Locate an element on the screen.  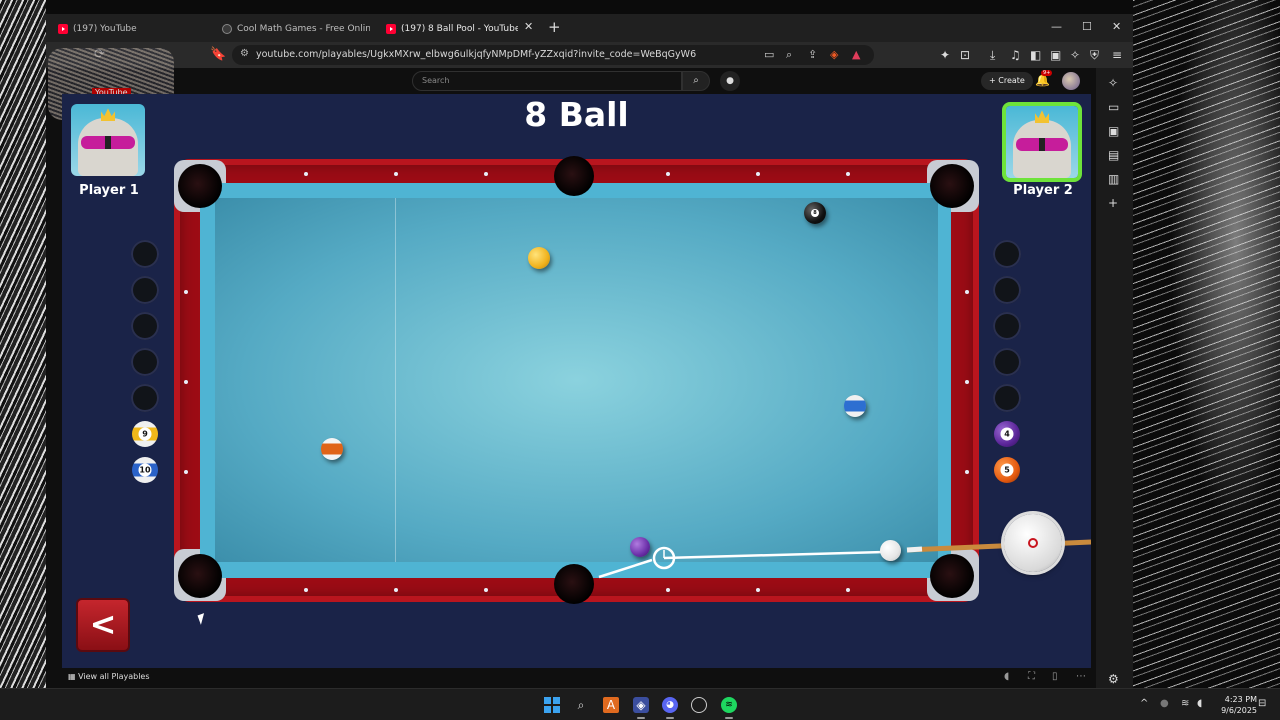
volume-tray-icon: ◖ is located at coordinates (1199, 703).